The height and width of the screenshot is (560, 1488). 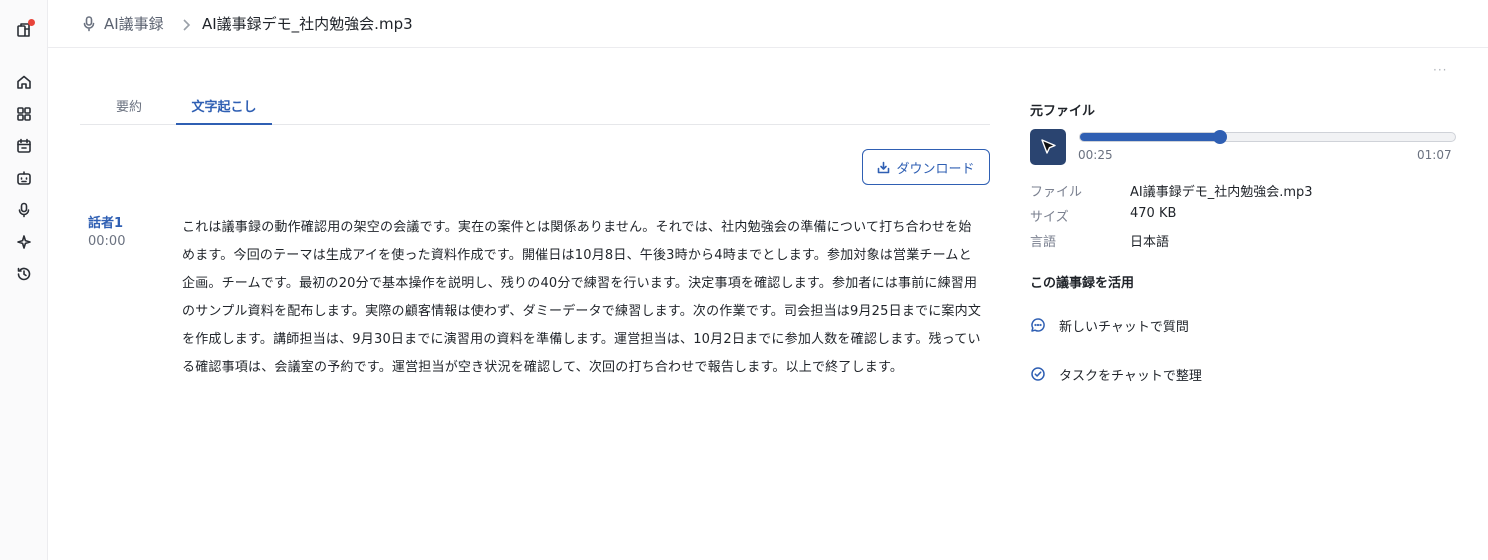 I want to click on apps-grid-icon, so click(x=24, y=114).